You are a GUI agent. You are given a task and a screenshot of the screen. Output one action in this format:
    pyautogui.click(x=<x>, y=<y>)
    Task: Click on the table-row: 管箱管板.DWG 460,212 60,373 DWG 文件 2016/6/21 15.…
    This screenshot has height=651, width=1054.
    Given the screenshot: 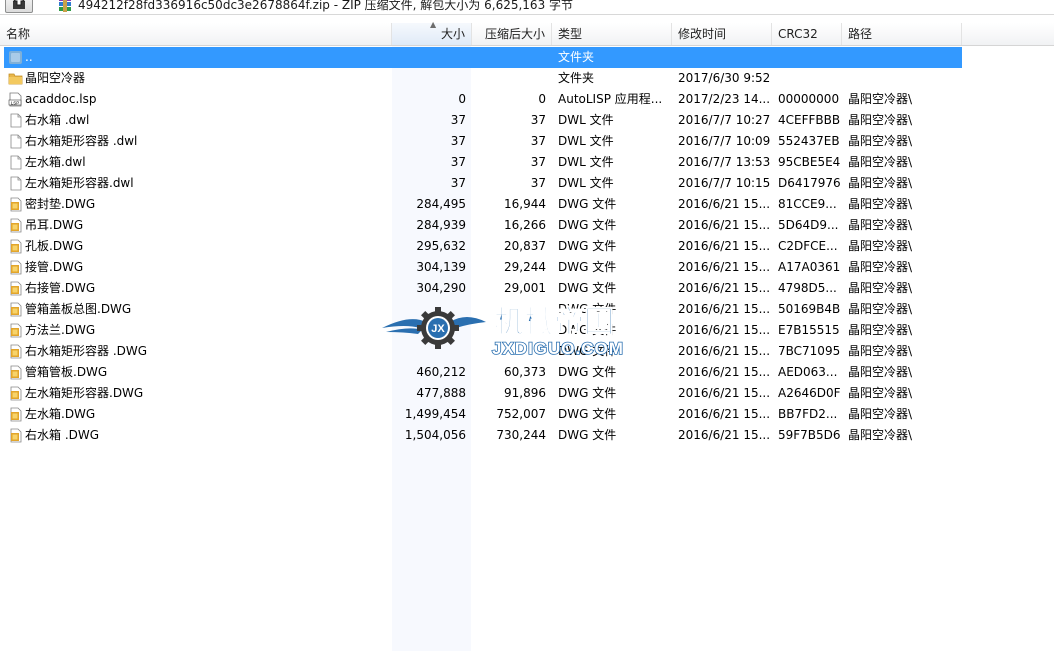 What is the action you would take?
    pyautogui.click(x=527, y=372)
    